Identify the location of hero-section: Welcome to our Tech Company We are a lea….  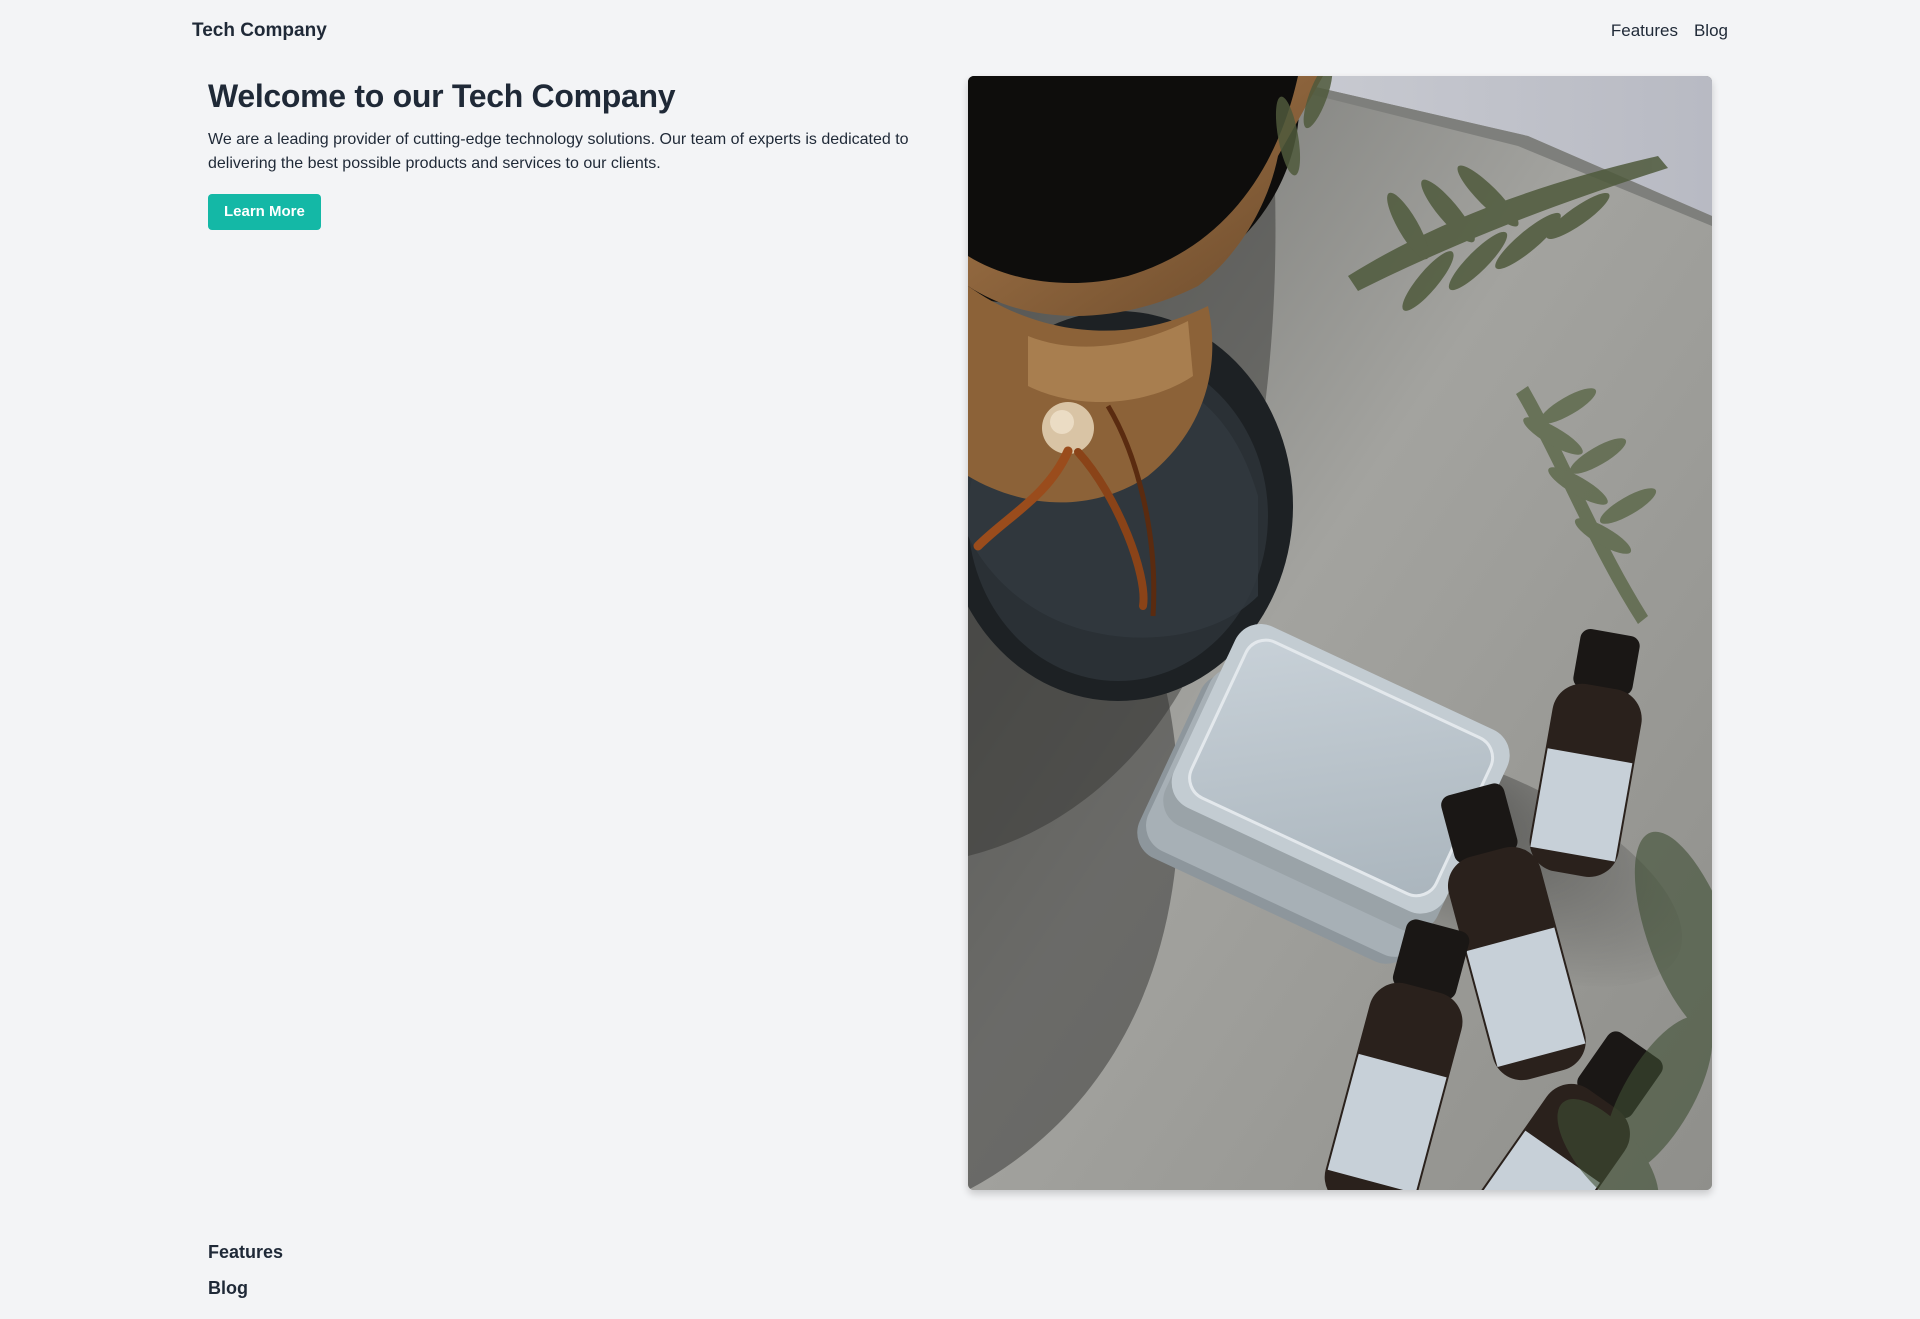
(578, 153).